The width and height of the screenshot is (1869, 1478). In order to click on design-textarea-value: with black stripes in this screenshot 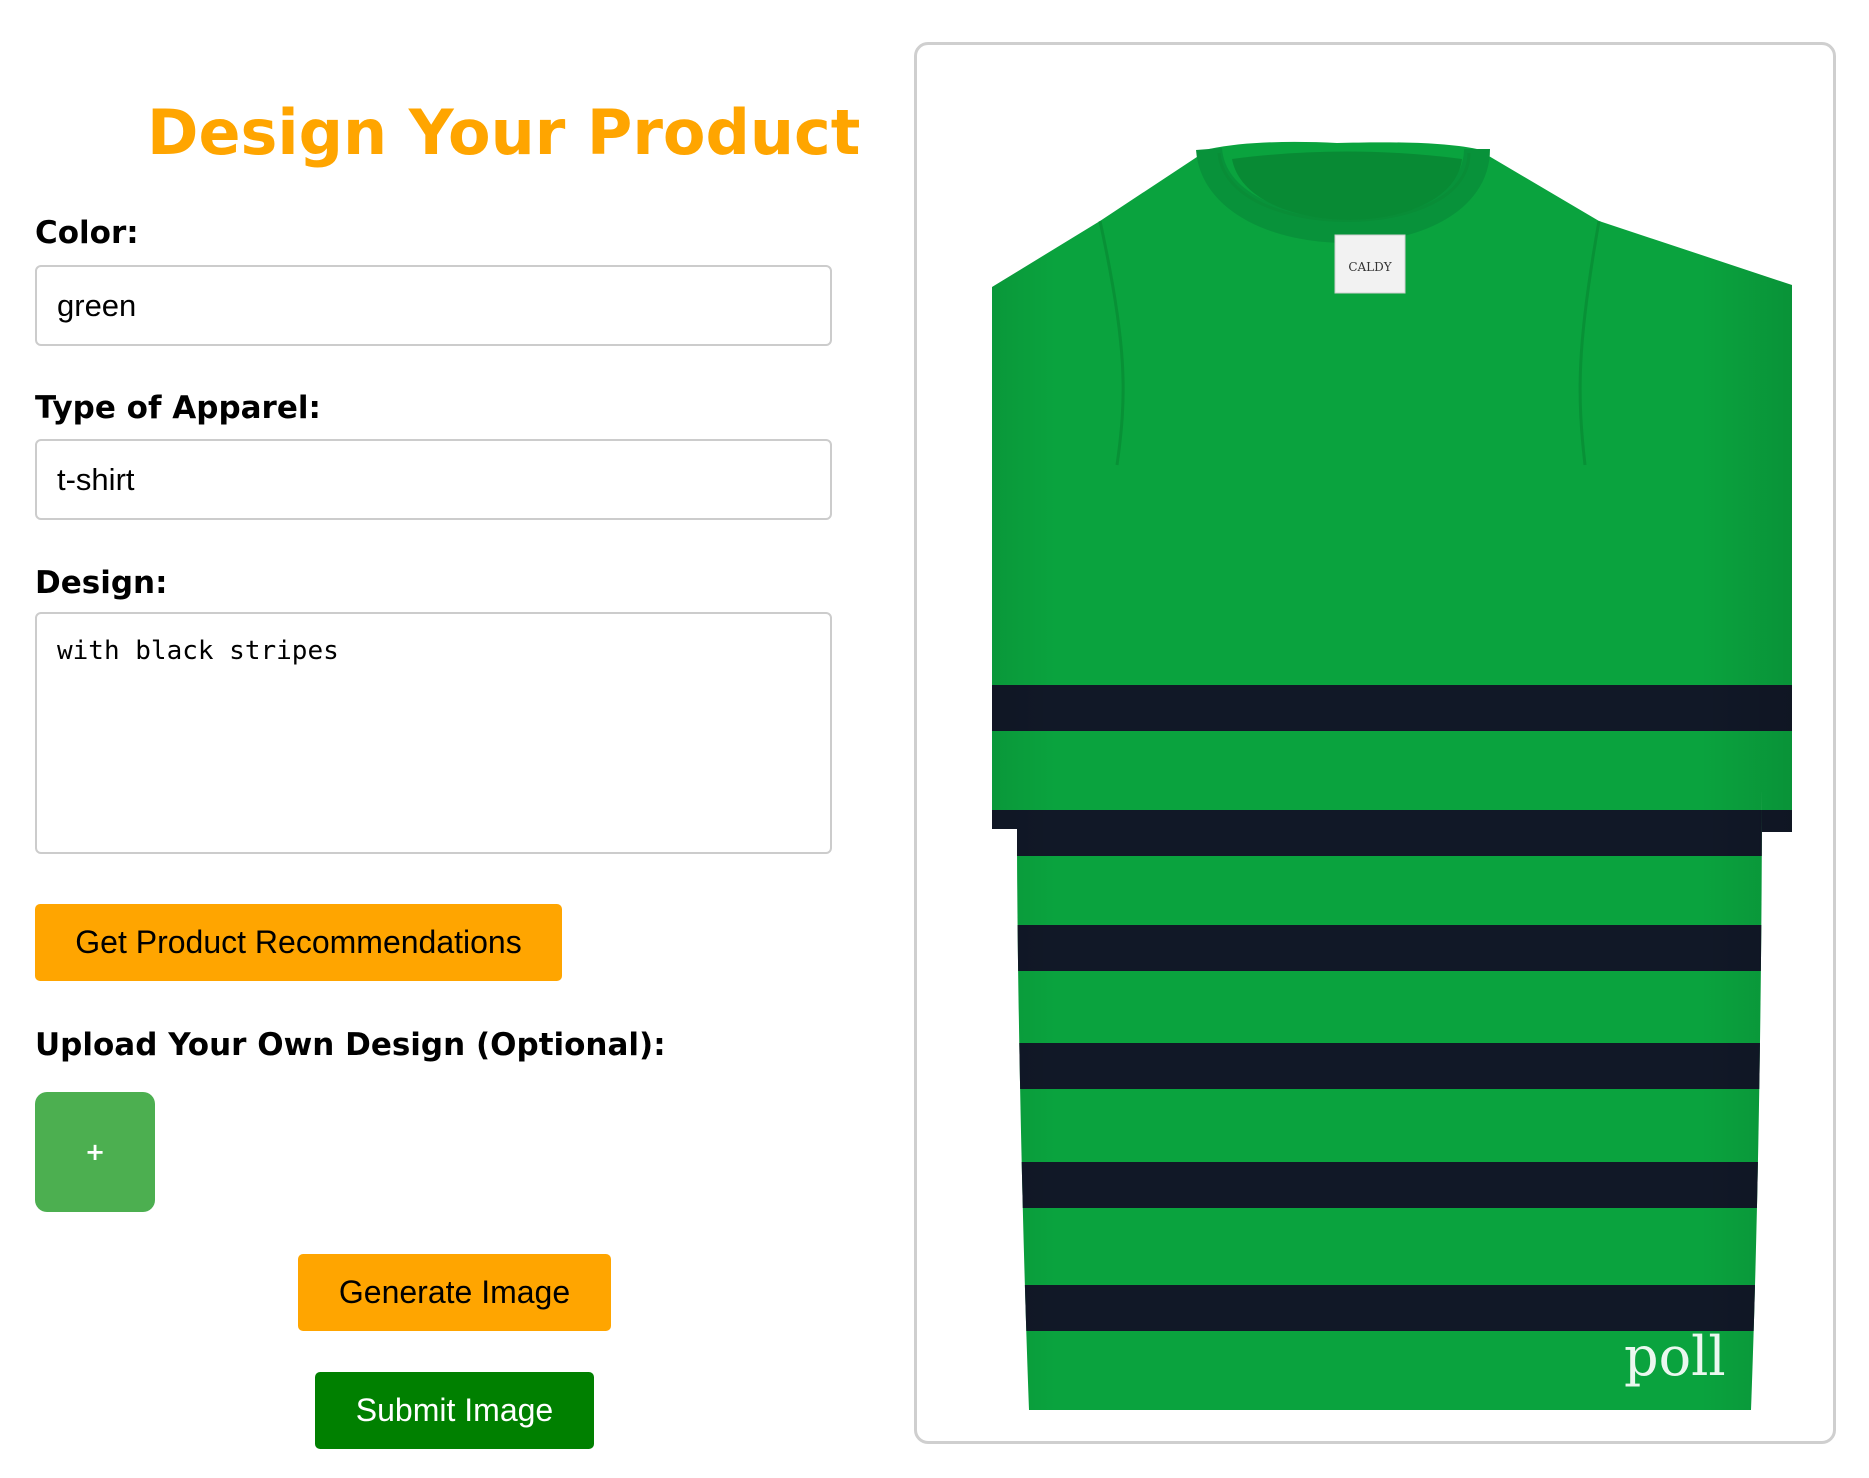, I will do `click(198, 651)`.